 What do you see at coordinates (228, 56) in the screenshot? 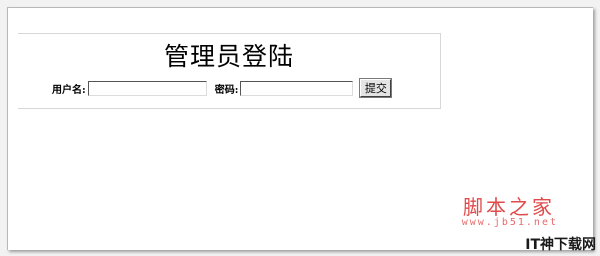
I see `page-title: 管理员登陆` at bounding box center [228, 56].